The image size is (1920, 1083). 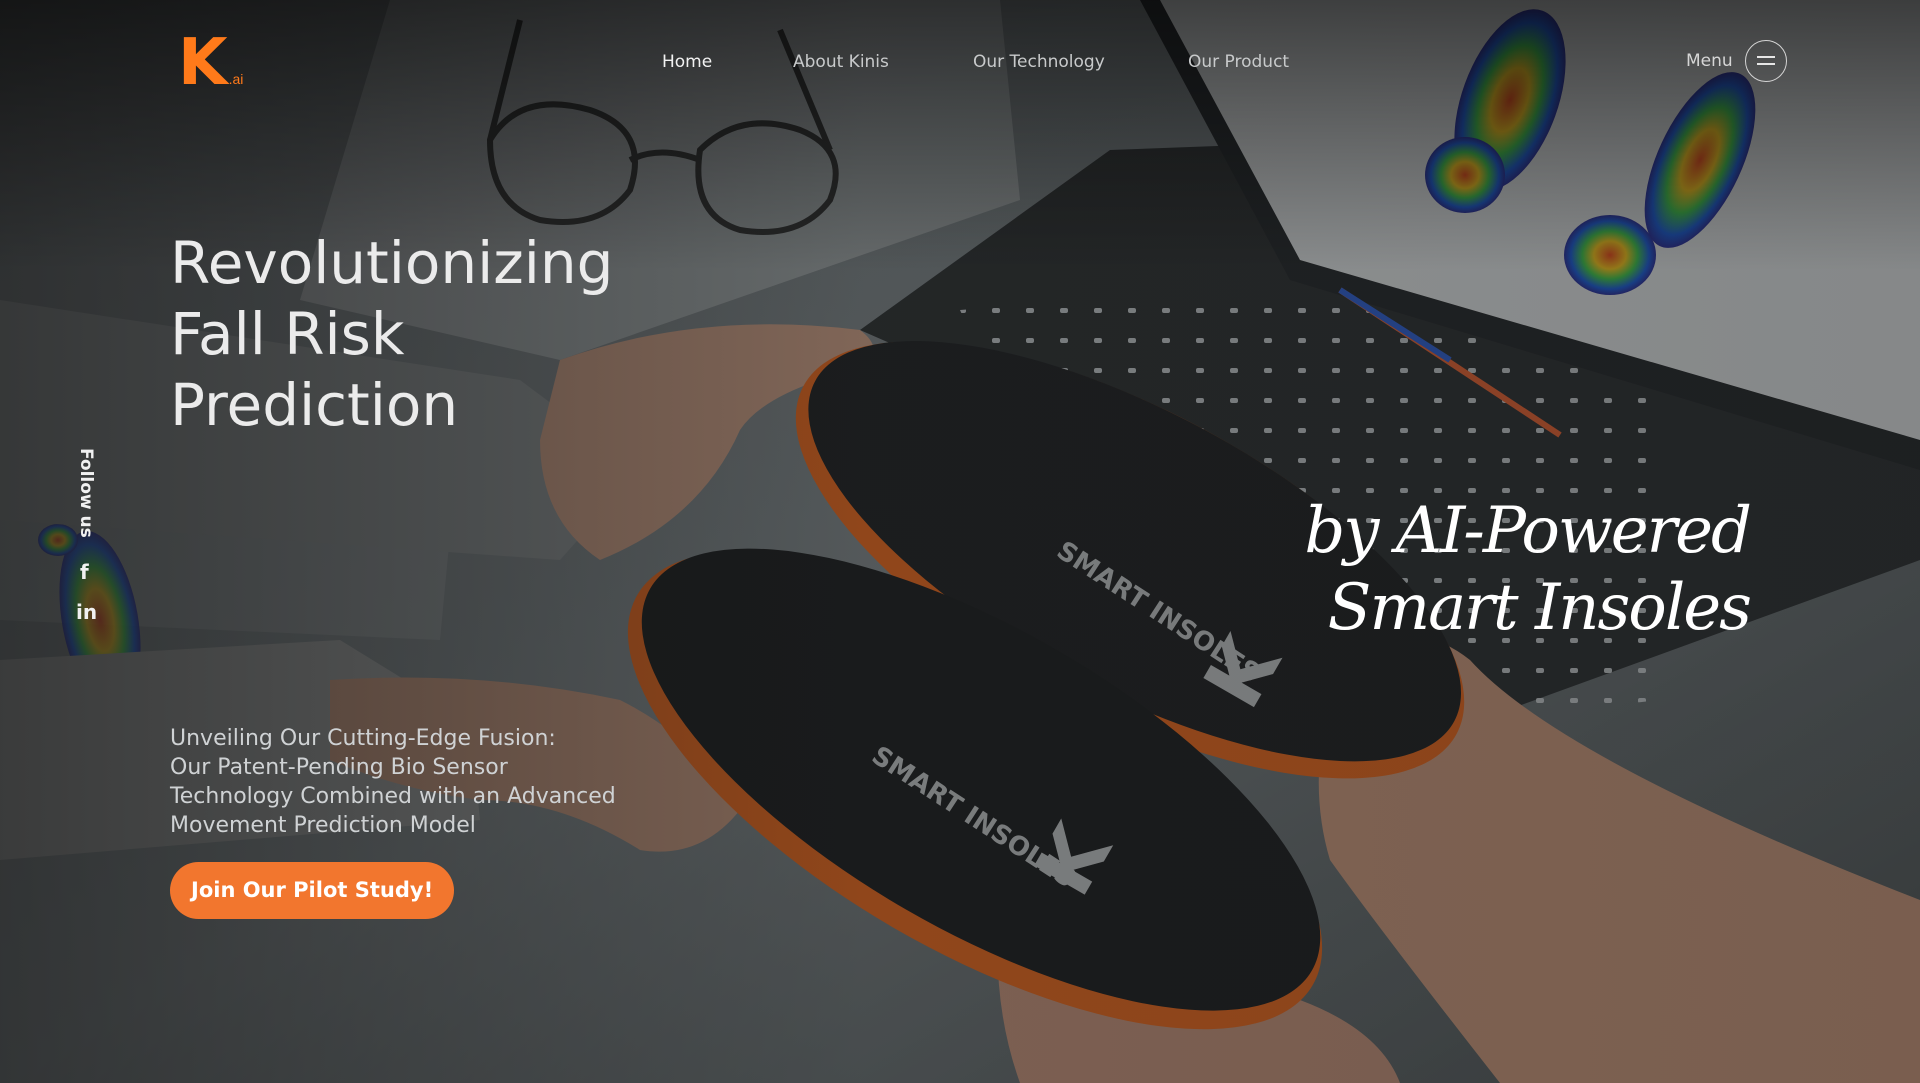 What do you see at coordinates (84, 572) in the screenshot?
I see `facebook-icon: f` at bounding box center [84, 572].